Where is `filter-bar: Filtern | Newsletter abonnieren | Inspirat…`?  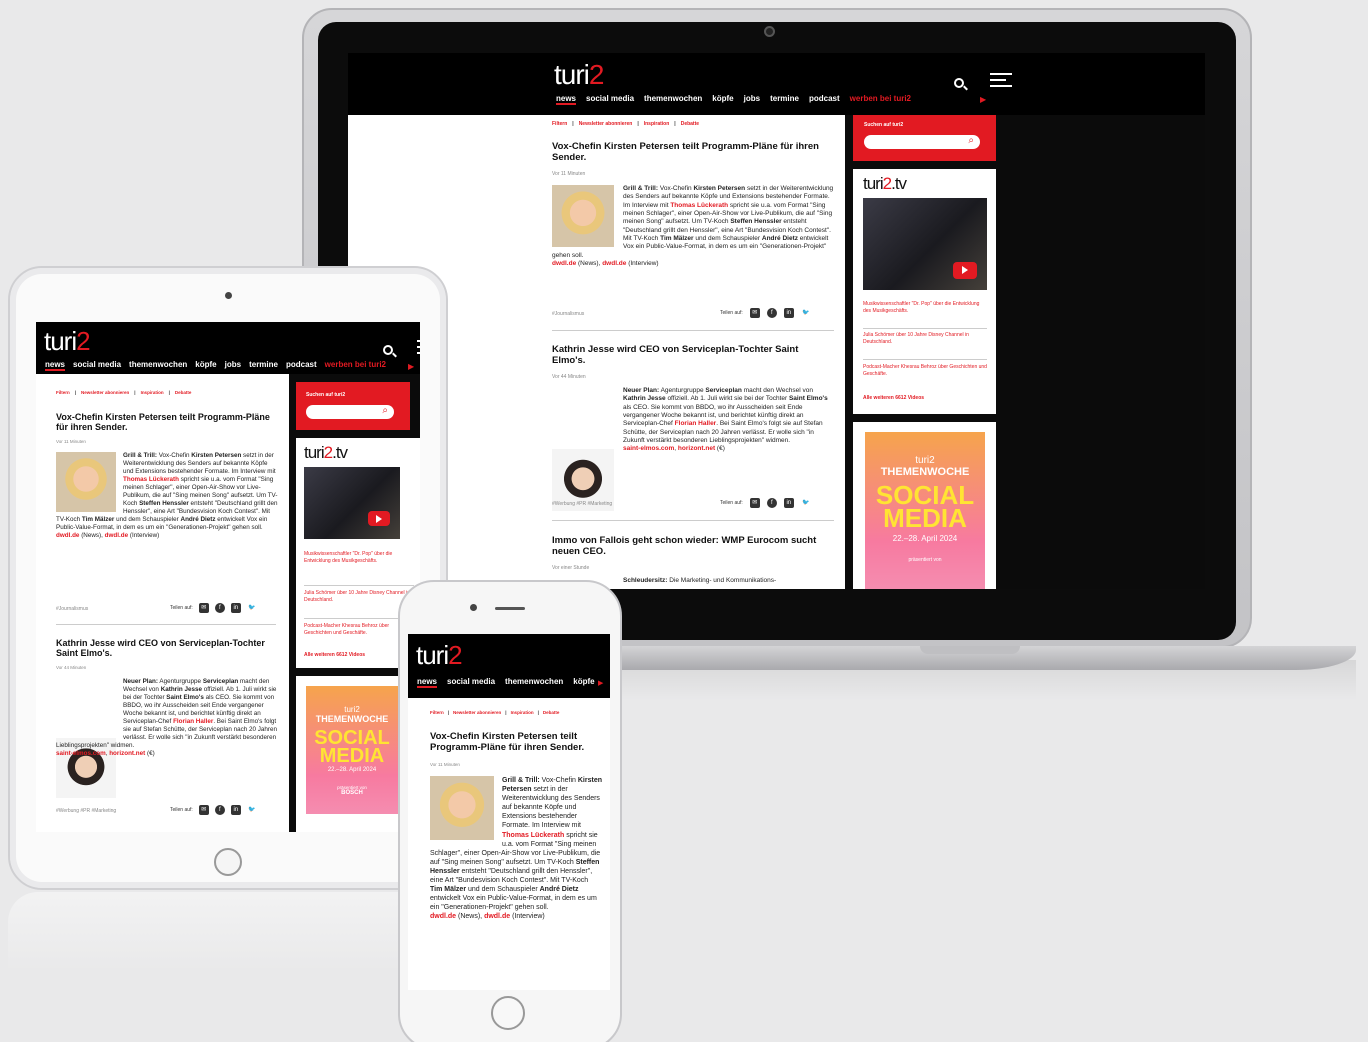
filter-bar: Filtern | Newsletter abonnieren | Inspirat… is located at coordinates (495, 712).